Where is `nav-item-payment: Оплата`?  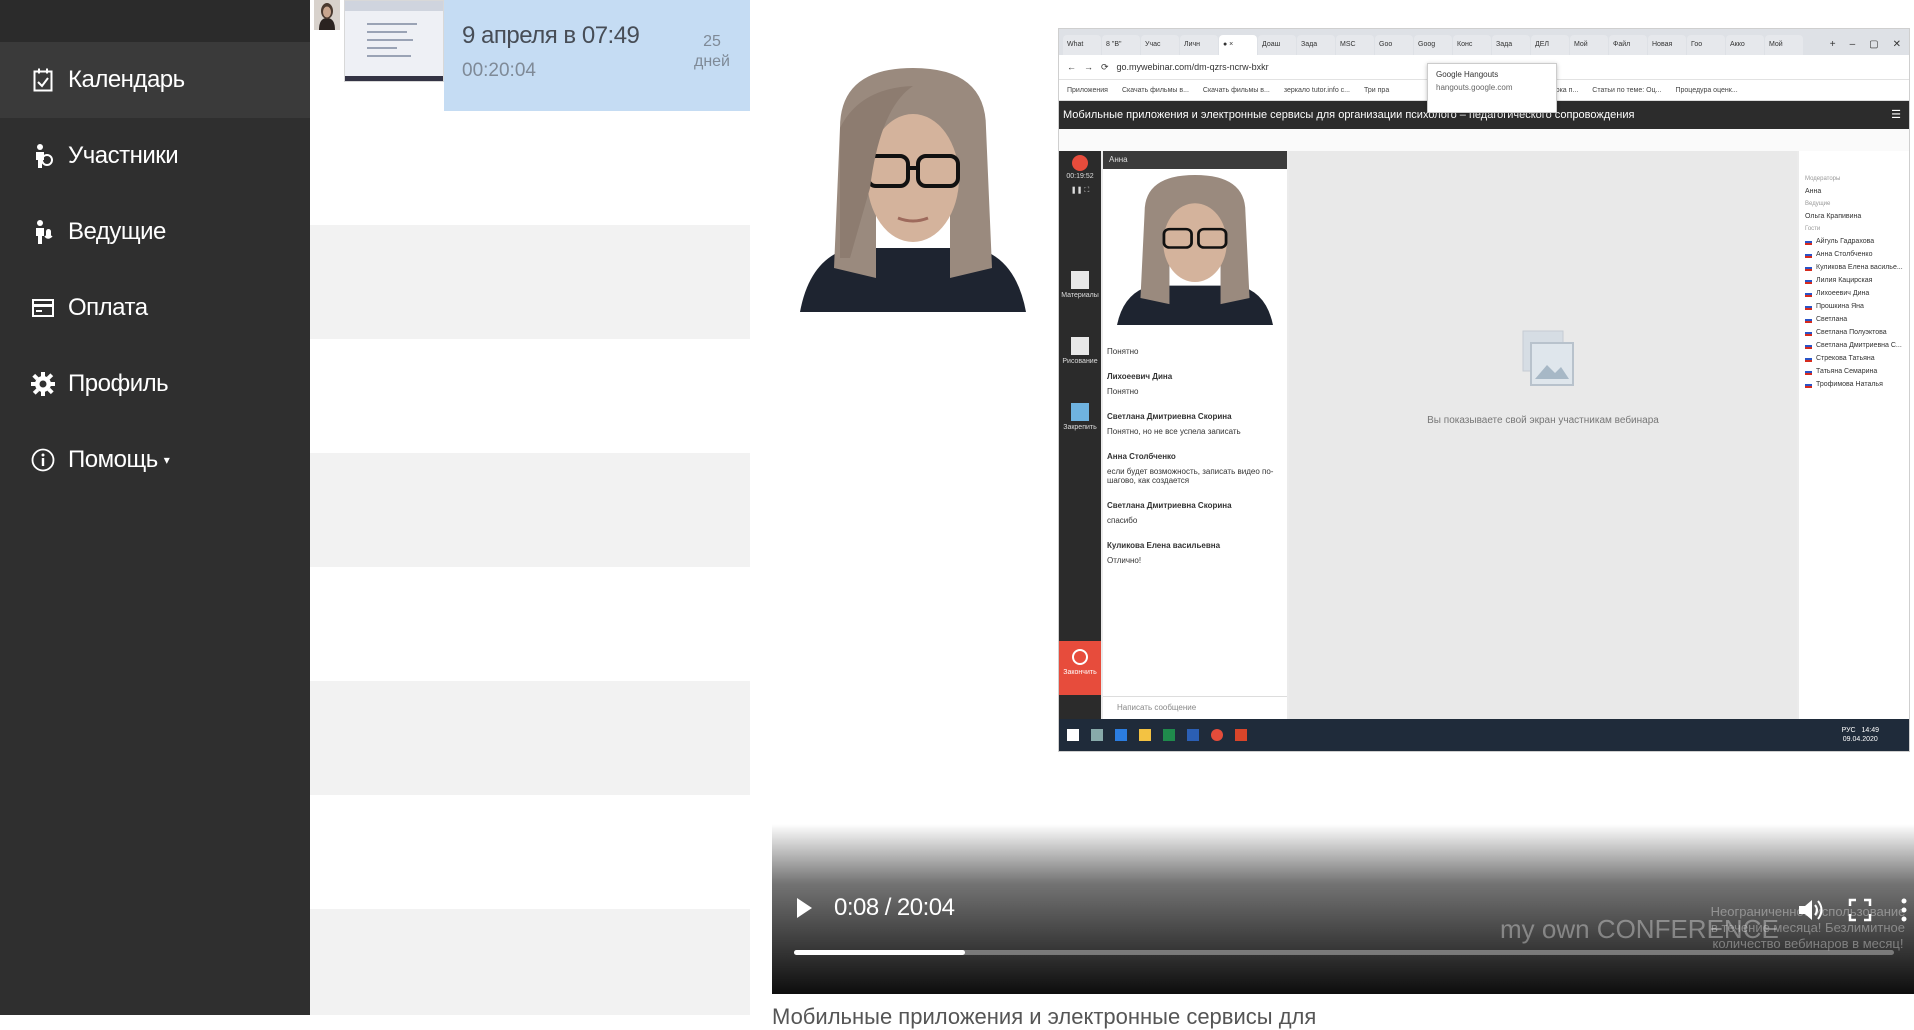 nav-item-payment: Оплата is located at coordinates (155, 308).